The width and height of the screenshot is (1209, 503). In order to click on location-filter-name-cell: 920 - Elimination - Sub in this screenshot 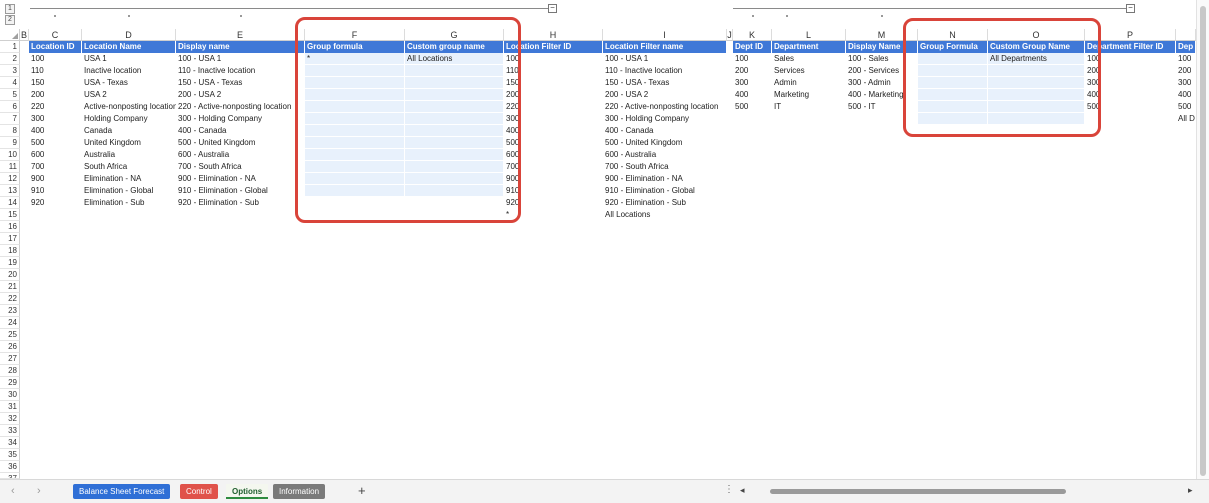, I will do `click(665, 203)`.